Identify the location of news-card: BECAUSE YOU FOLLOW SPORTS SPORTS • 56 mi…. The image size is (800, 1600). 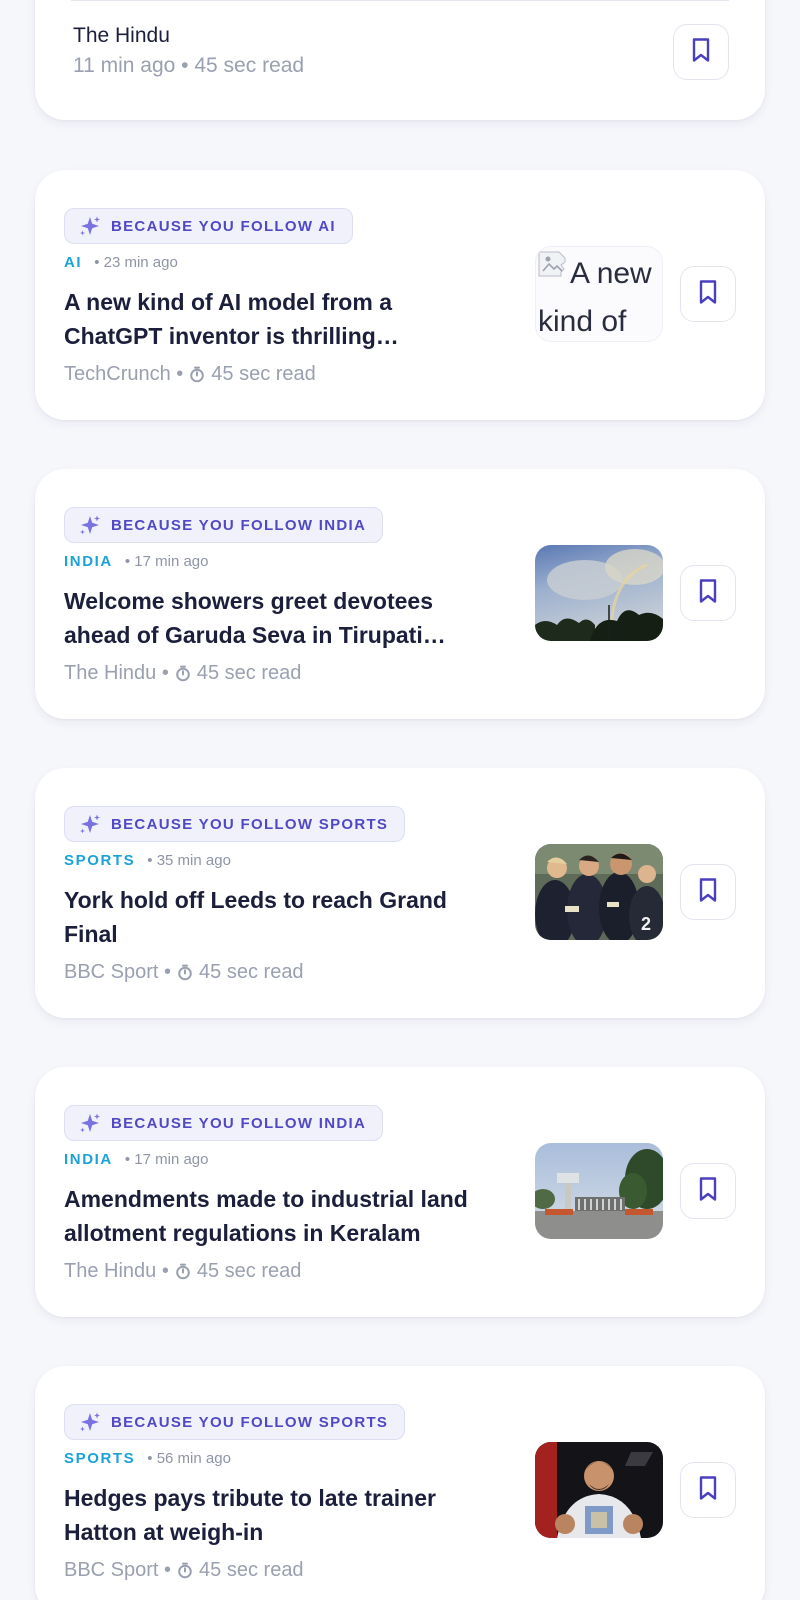
(400, 1483).